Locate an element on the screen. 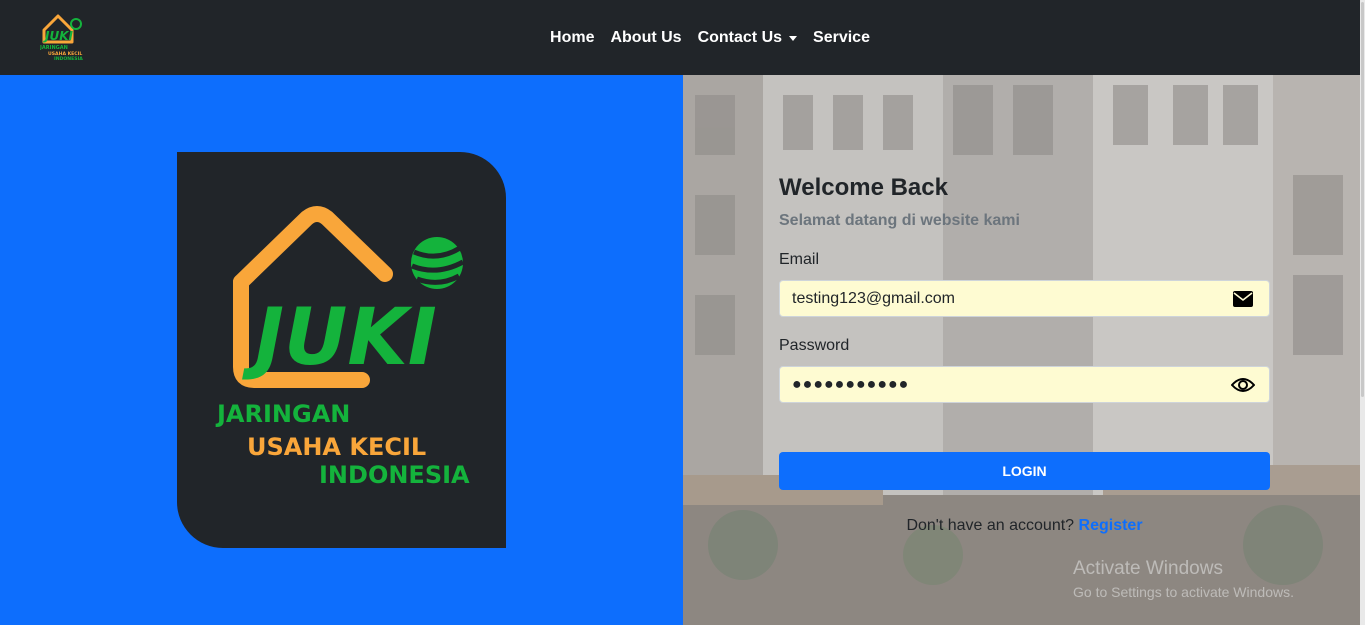 The height and width of the screenshot is (625, 1365). nav-menu: Home About Us Contact Us Service is located at coordinates (682, 37).